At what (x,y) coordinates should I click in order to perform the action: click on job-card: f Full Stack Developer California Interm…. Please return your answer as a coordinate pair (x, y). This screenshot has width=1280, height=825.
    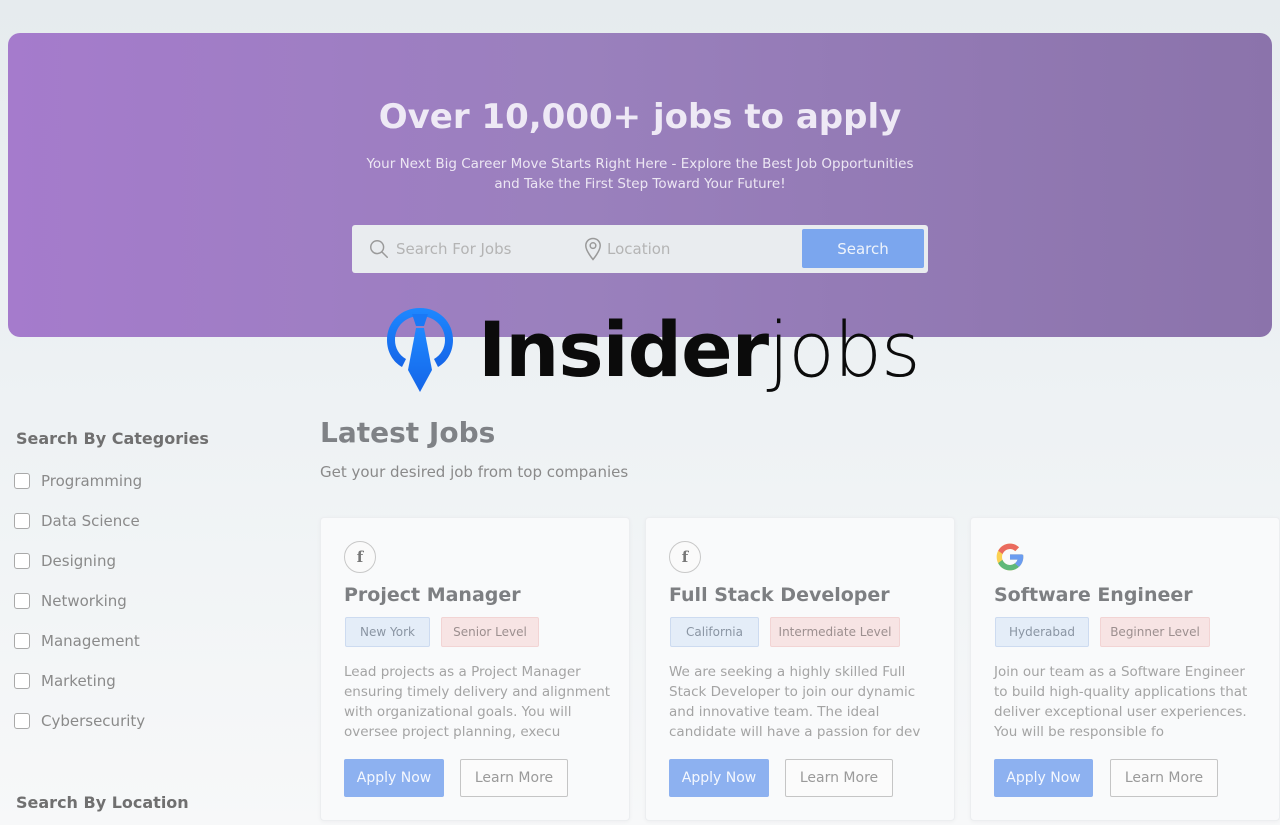
    Looking at the image, I should click on (800, 669).